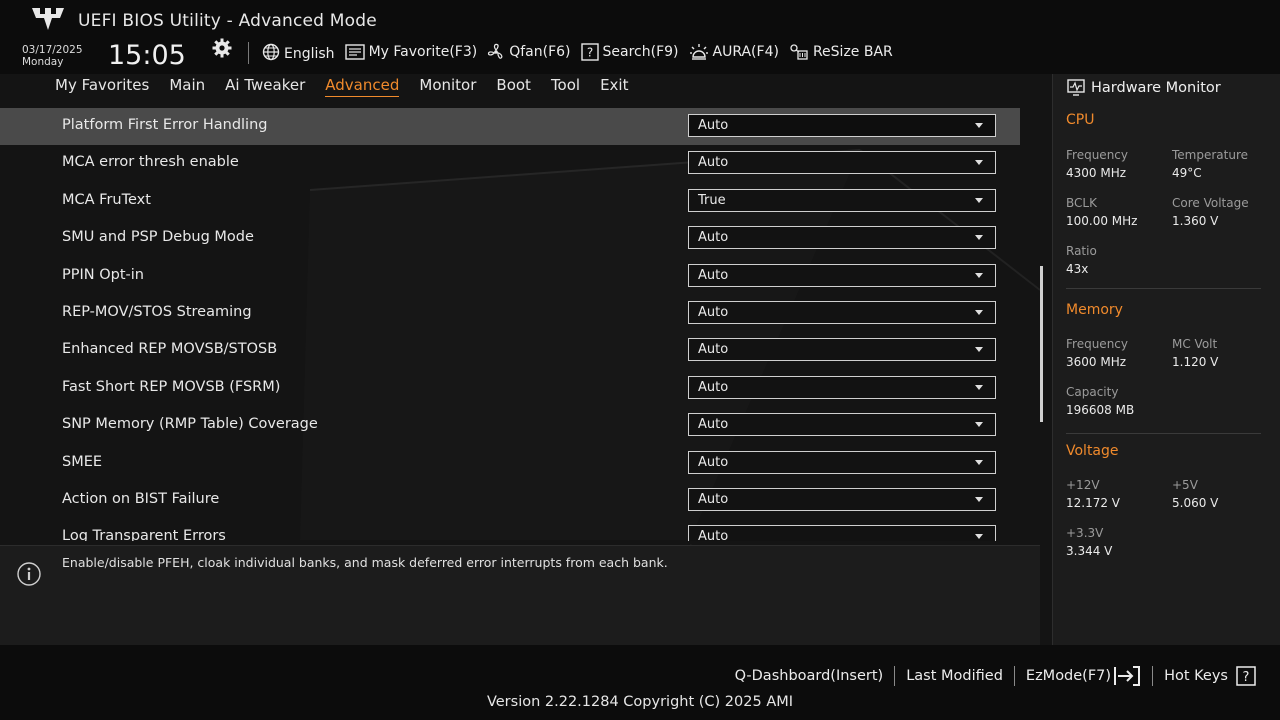 This screenshot has height=720, width=1280. Describe the element at coordinates (1092, 392) in the screenshot. I see `capacity-label: Capacity` at that location.